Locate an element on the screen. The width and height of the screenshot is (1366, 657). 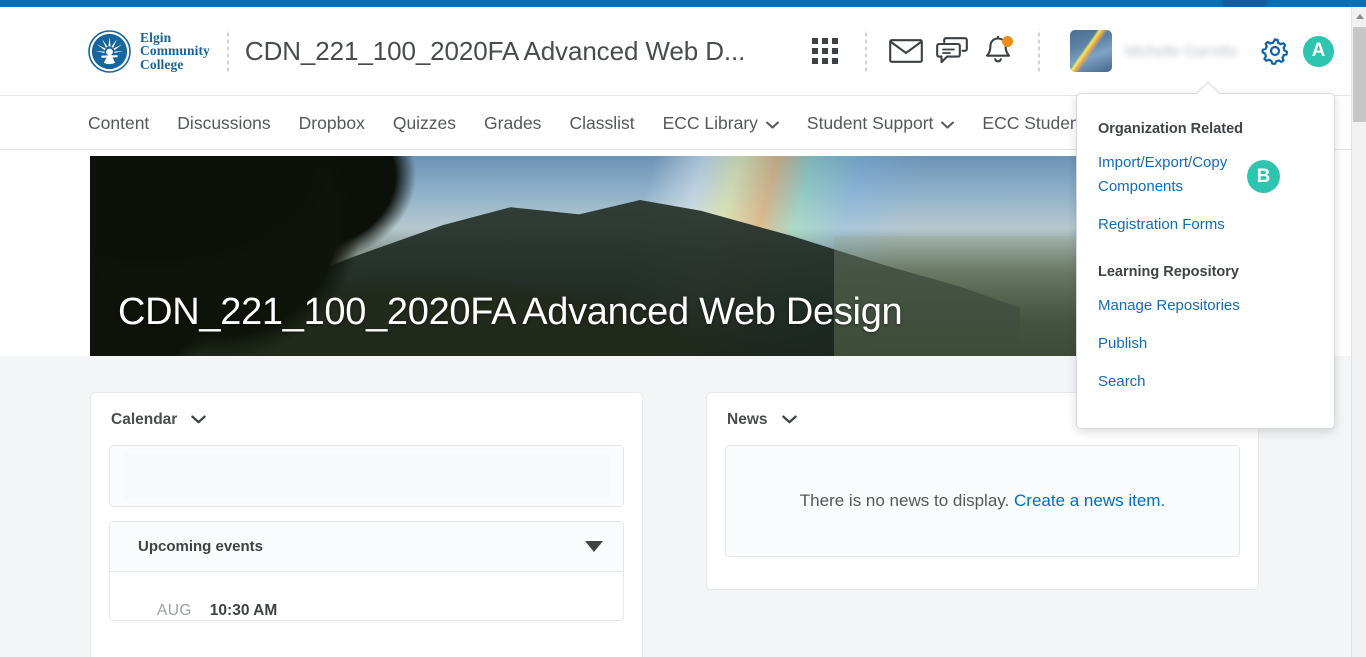
news-empty-text: There is no news to display. is located at coordinates (904, 500).